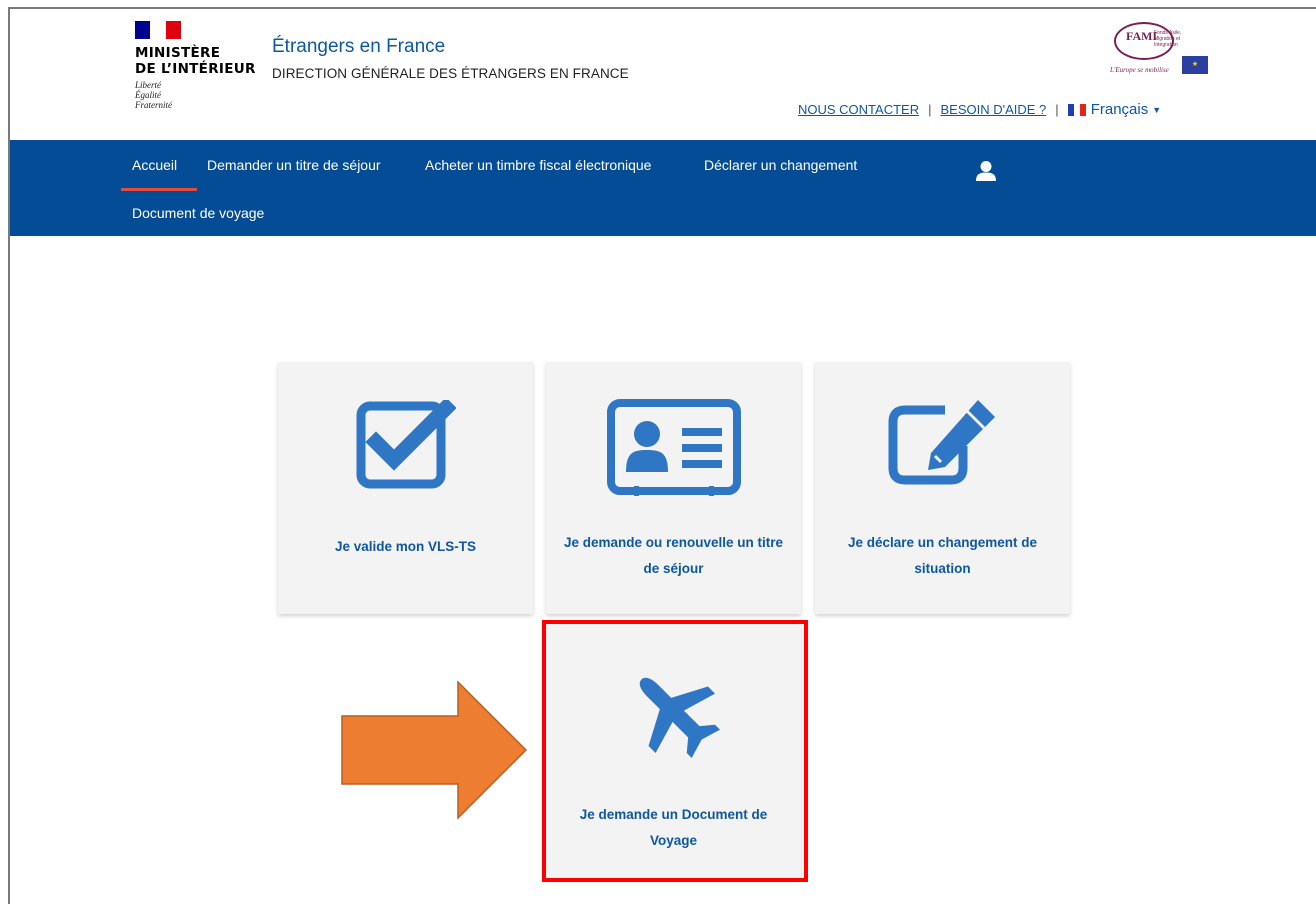 This screenshot has height=904, width=1316. Describe the element at coordinates (154, 165) in the screenshot. I see `nav-item-accueil: Accueil` at that location.